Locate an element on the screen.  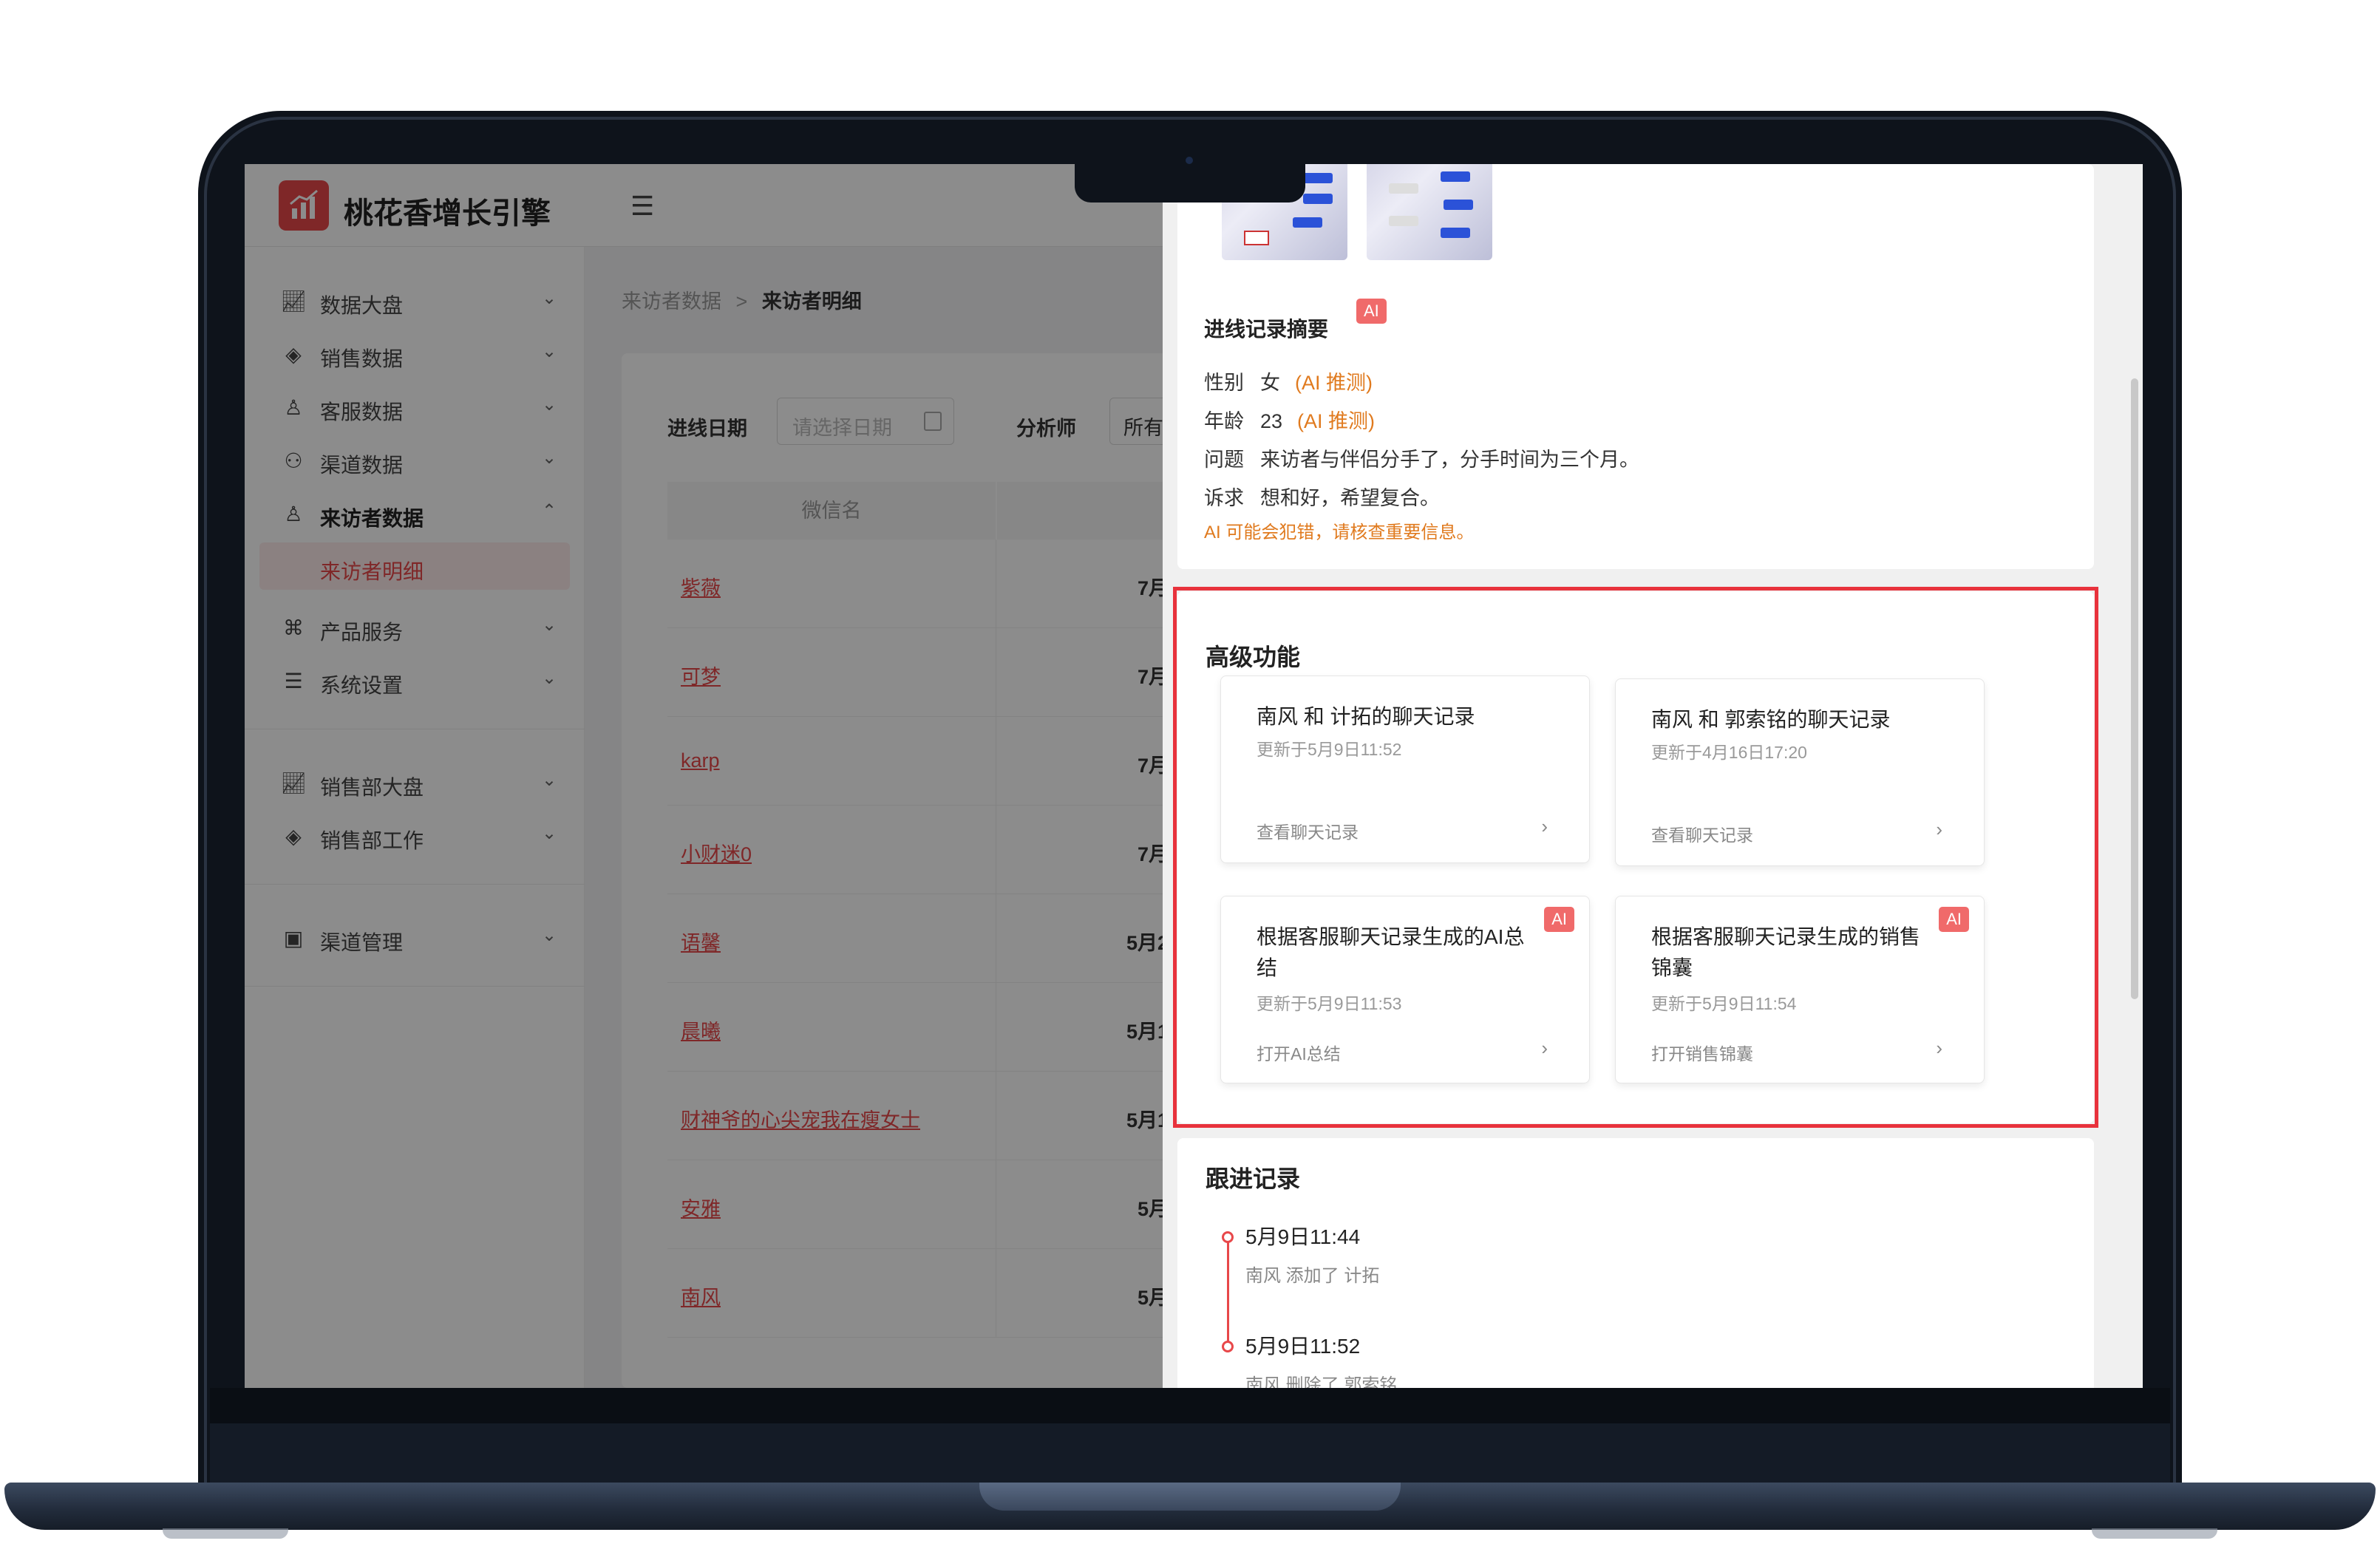
card-updated: 更新于5月9日11:53 is located at coordinates (1329, 1004).